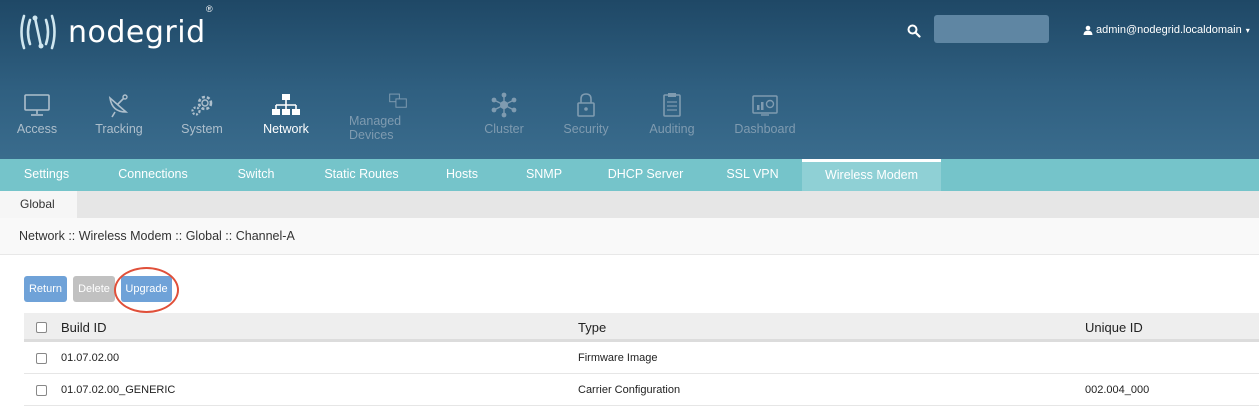  Describe the element at coordinates (202, 129) in the screenshot. I see `nav-label: System` at that location.